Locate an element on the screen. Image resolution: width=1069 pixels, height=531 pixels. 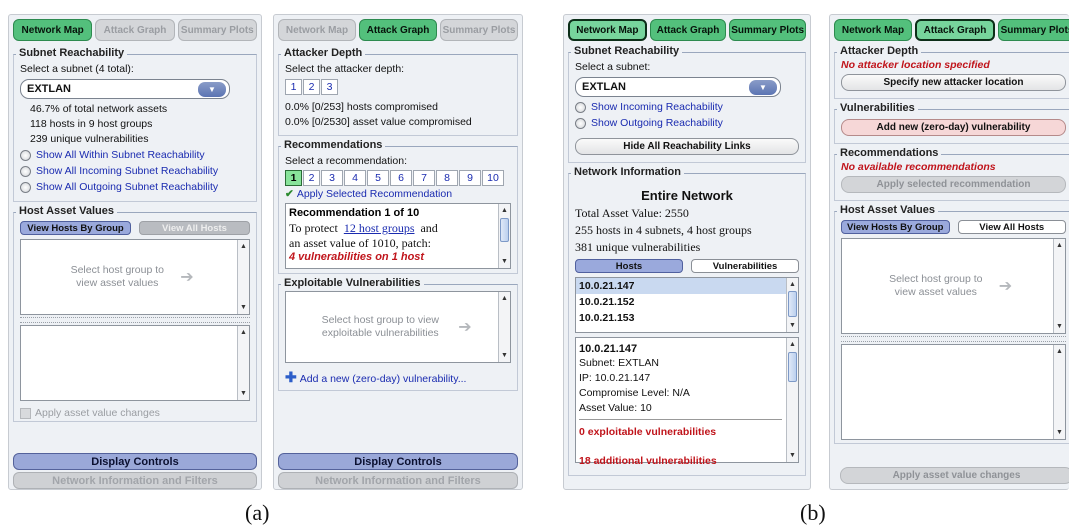
rec-option: 3 is located at coordinates (332, 178).